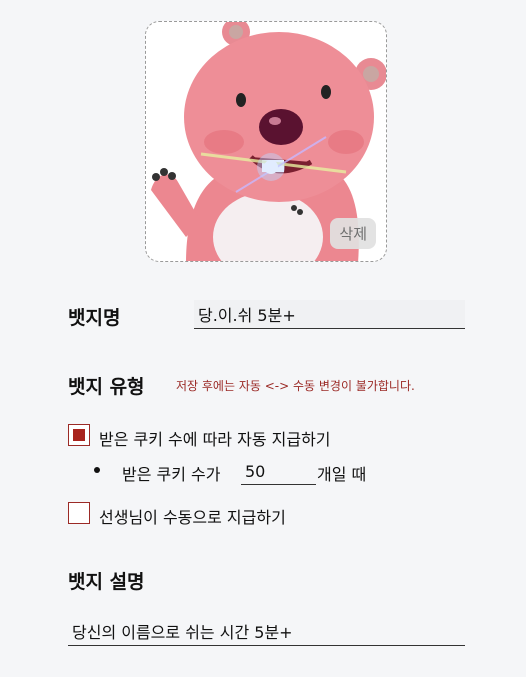 The image size is (526, 677). I want to click on checkbox-checked-mark, so click(79, 435).